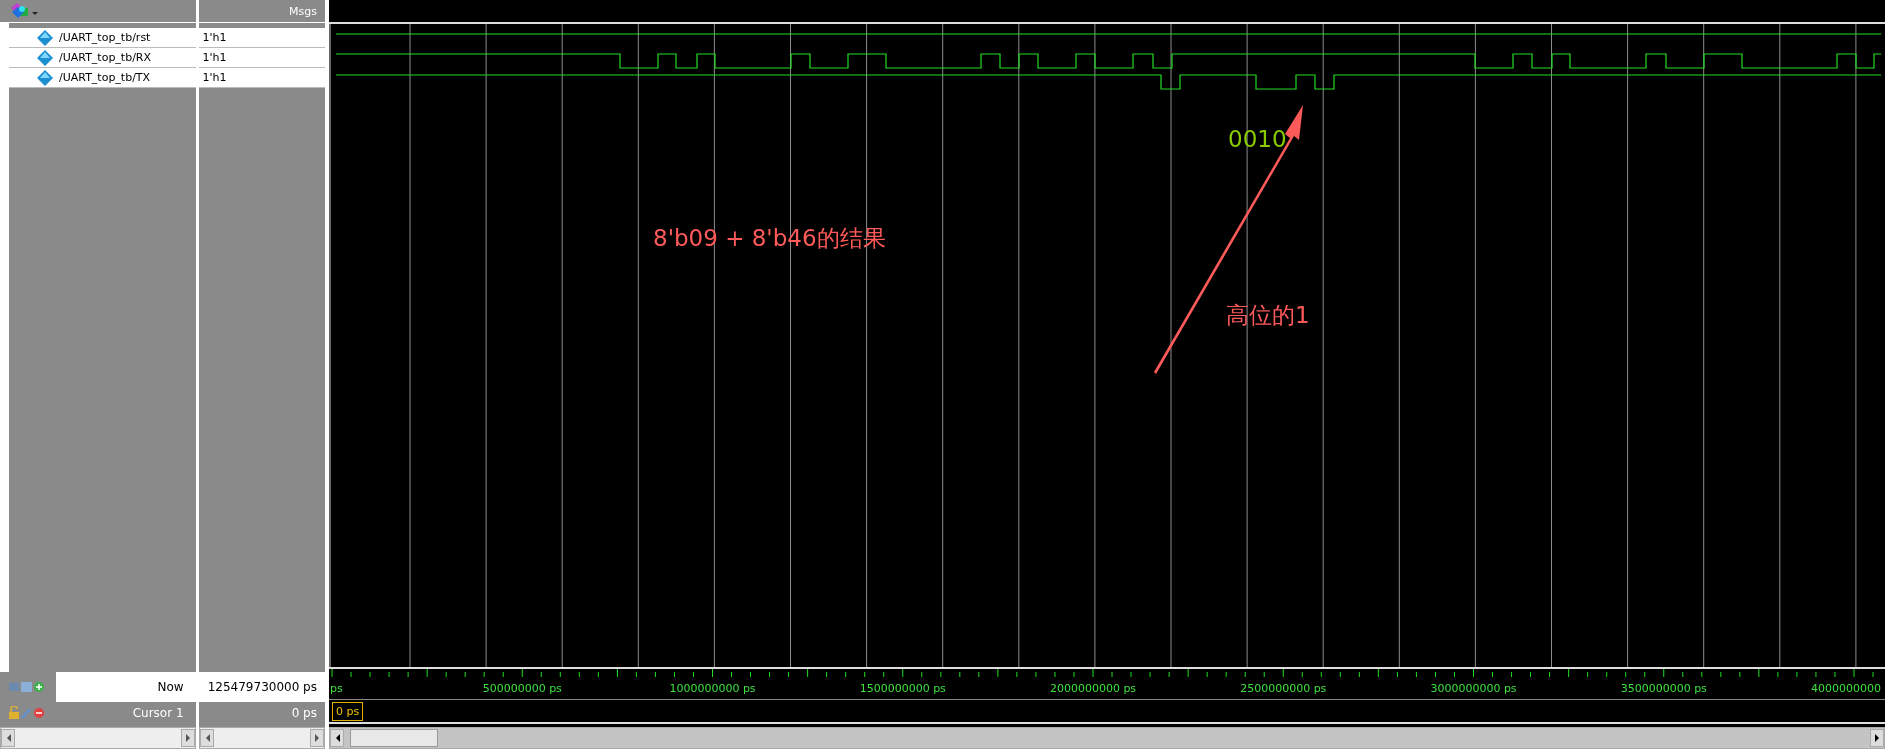 The image size is (1885, 753). What do you see at coordinates (348, 711) in the screenshot?
I see `cursor-marker: 0 ps` at bounding box center [348, 711].